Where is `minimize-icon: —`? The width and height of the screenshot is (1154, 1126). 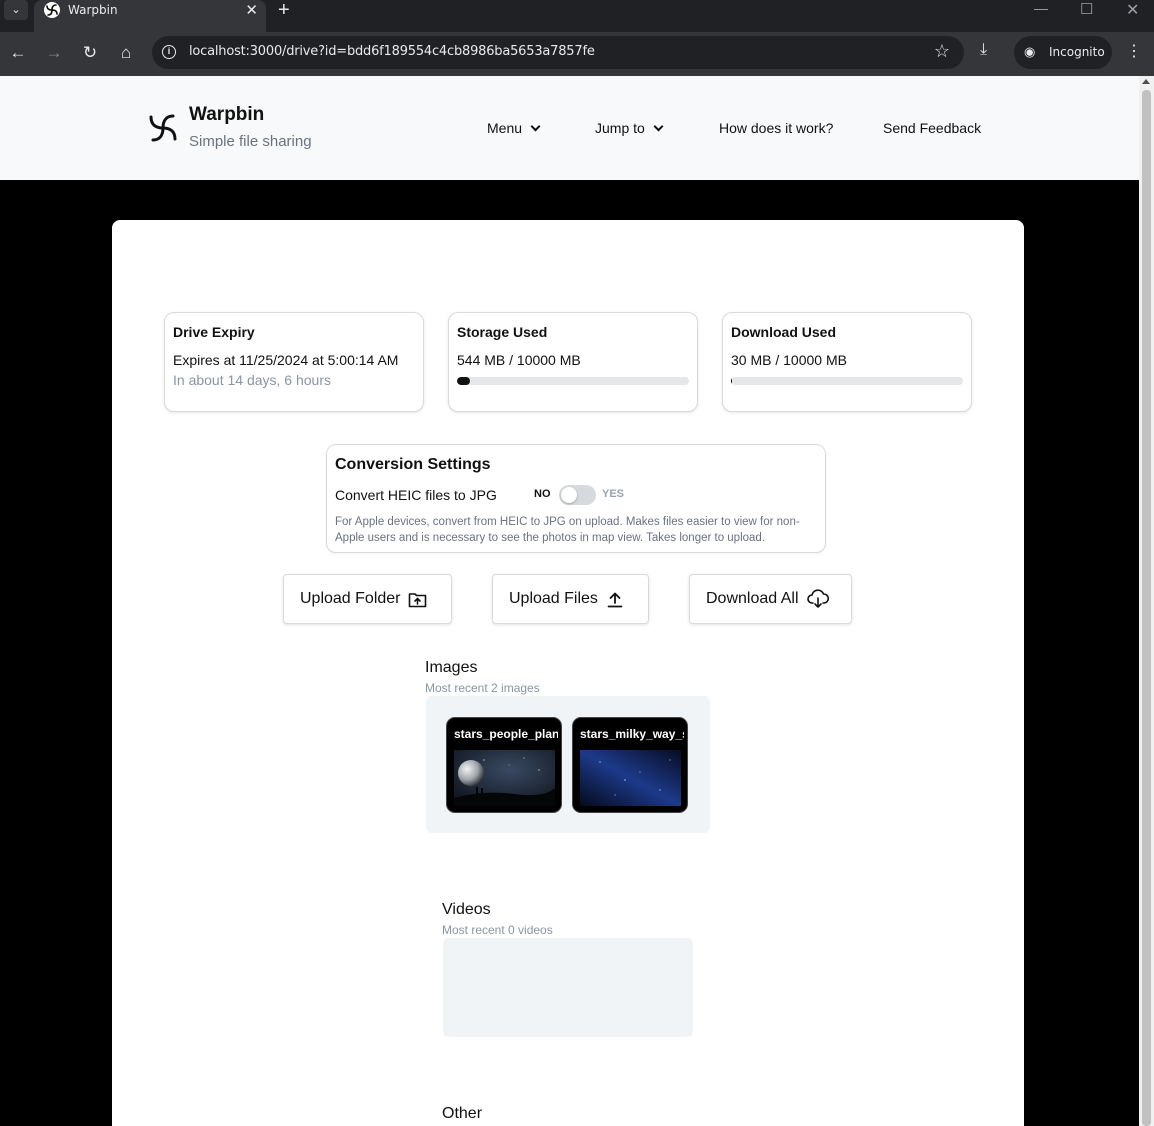
minimize-icon: — is located at coordinates (1041, 8).